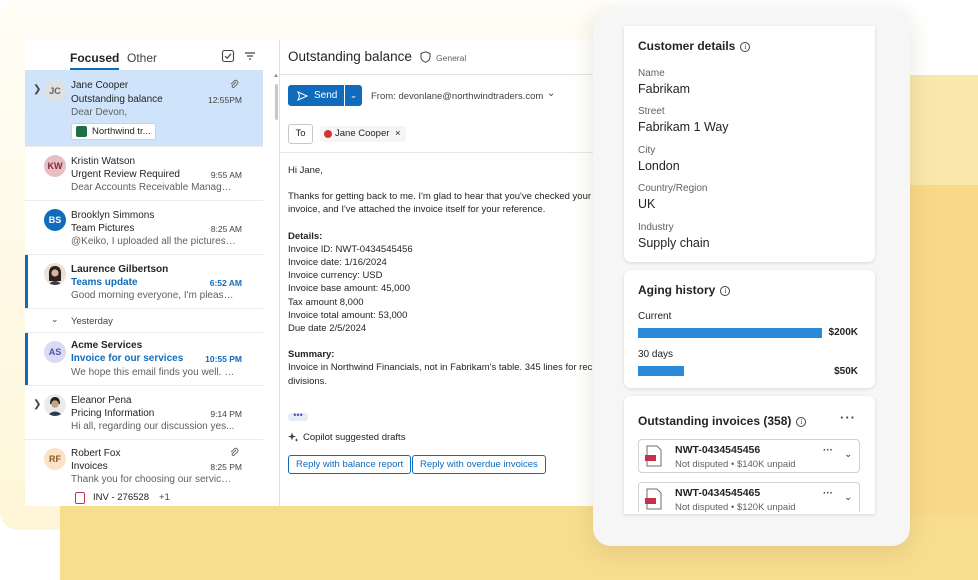  I want to click on field-label: Street, so click(651, 111).